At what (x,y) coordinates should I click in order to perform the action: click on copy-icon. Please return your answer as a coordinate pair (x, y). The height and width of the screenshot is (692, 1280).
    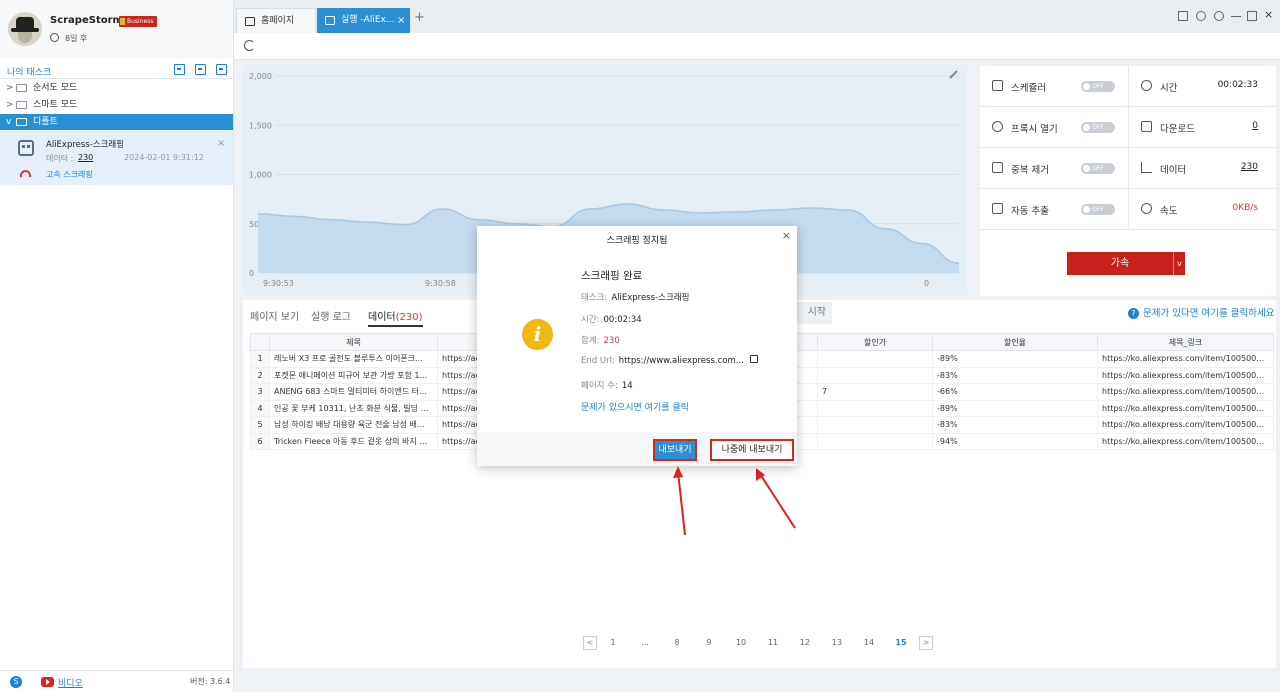
    Looking at the image, I should click on (753, 359).